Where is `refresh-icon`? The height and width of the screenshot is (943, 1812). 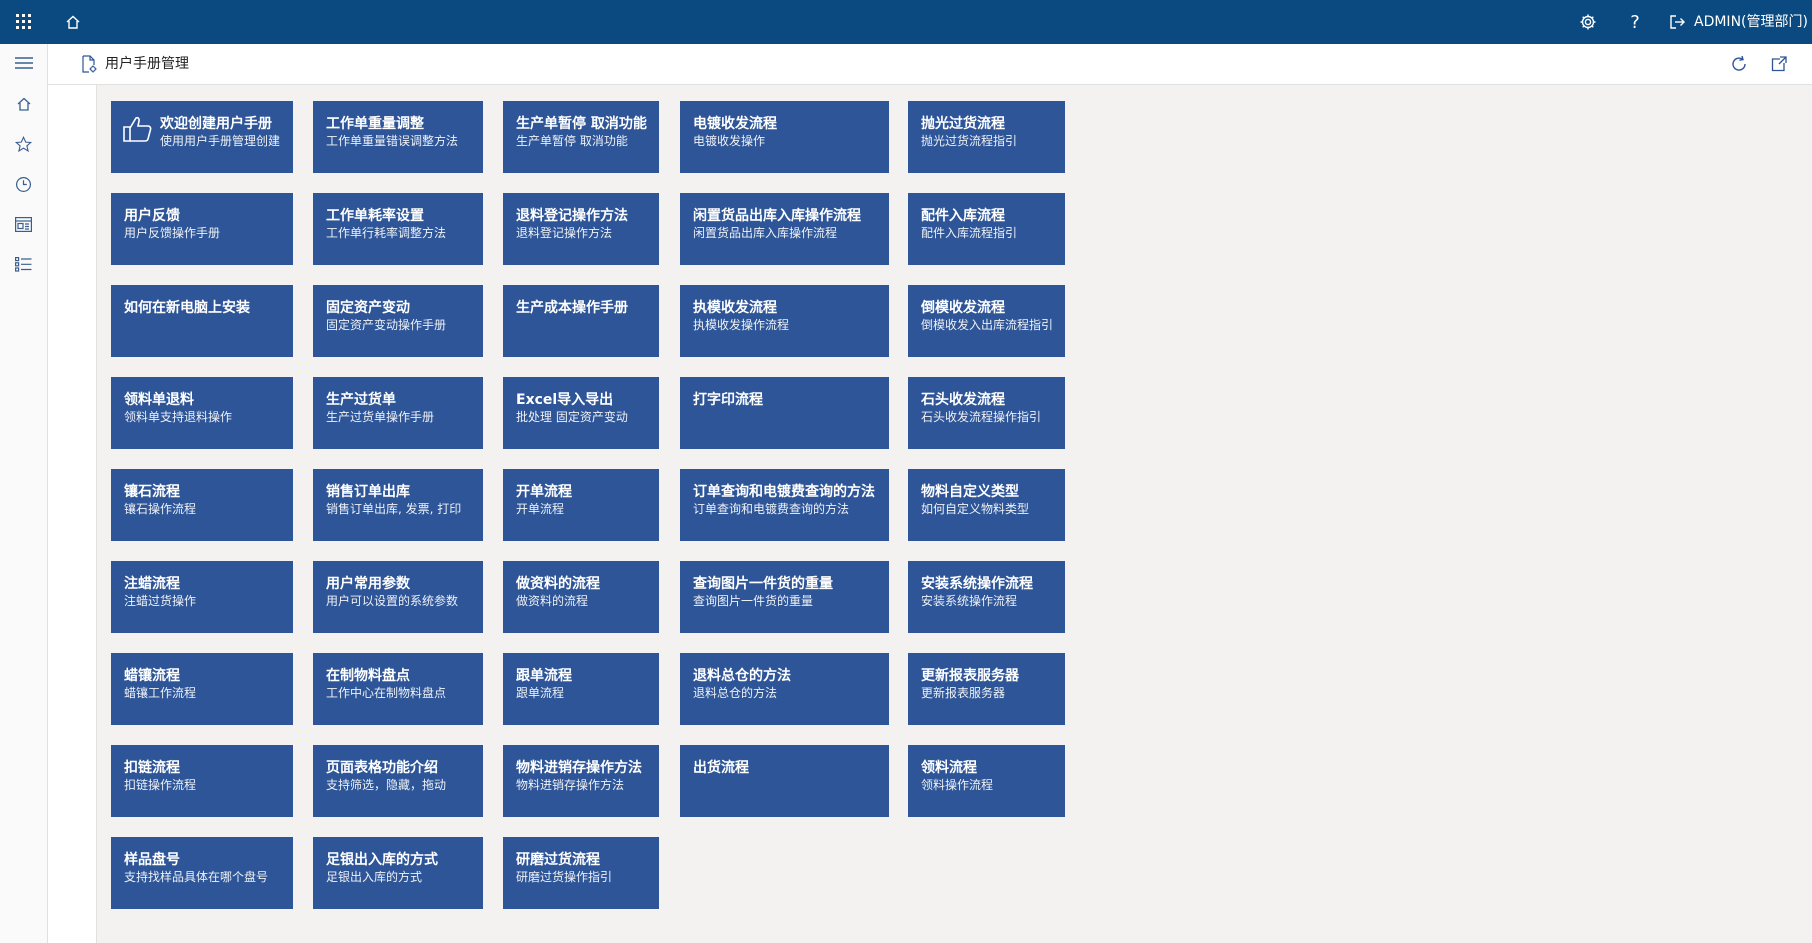 refresh-icon is located at coordinates (1739, 64).